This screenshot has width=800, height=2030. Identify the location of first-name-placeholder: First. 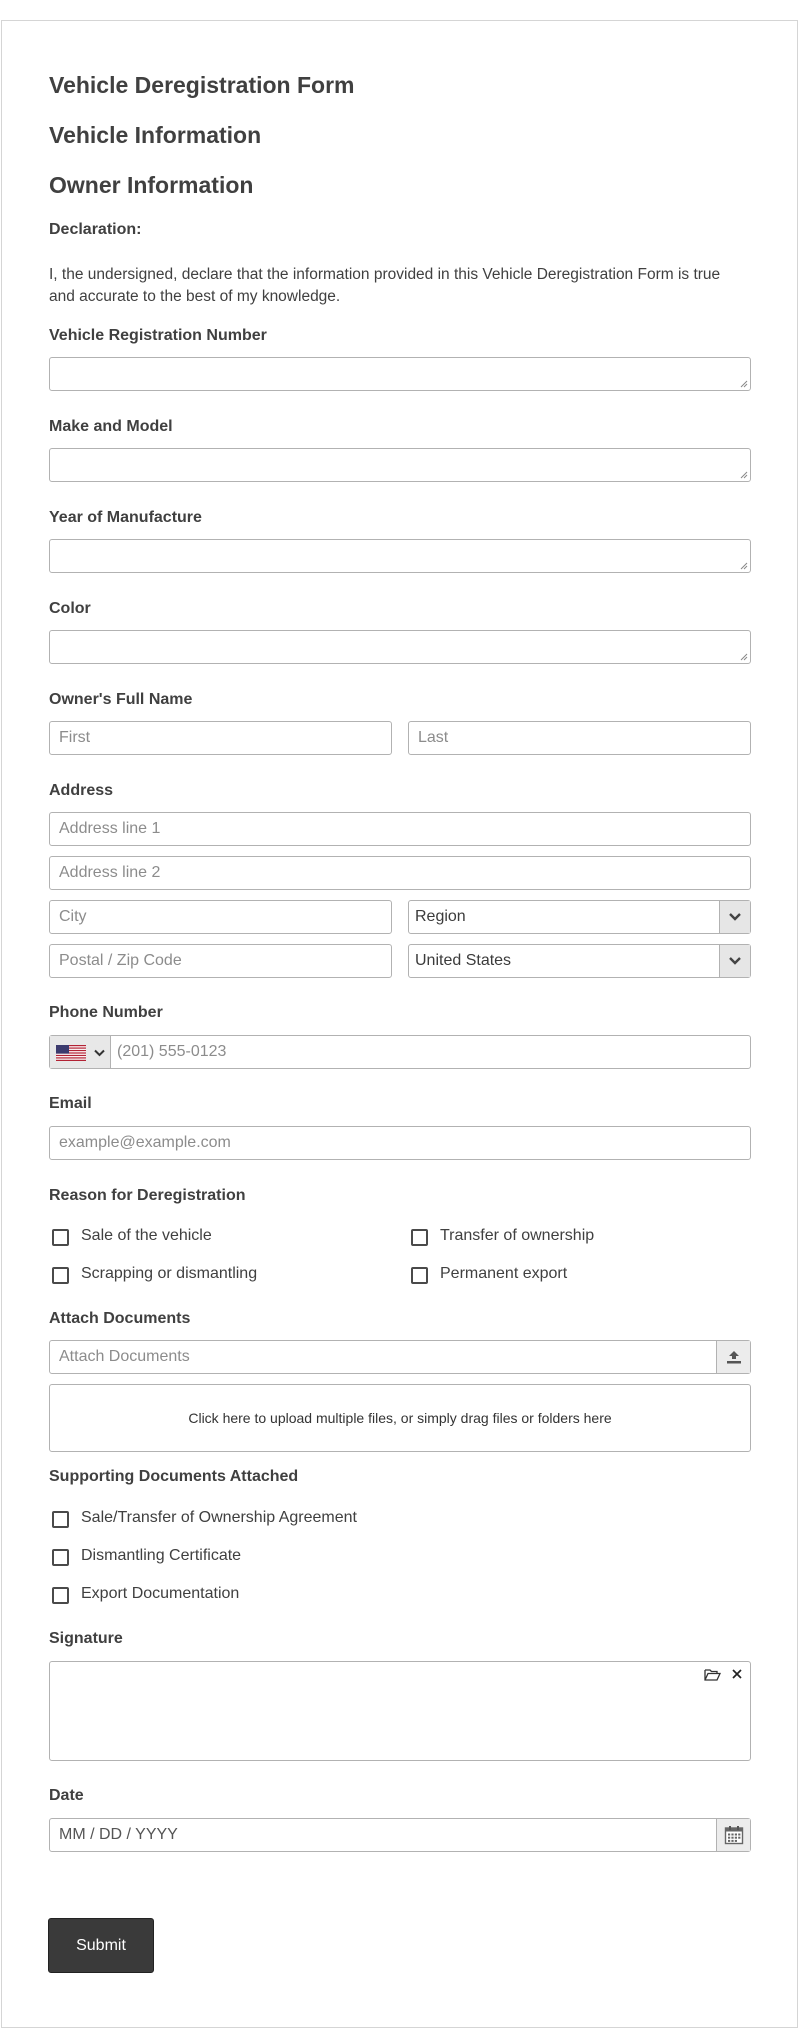
(75, 737).